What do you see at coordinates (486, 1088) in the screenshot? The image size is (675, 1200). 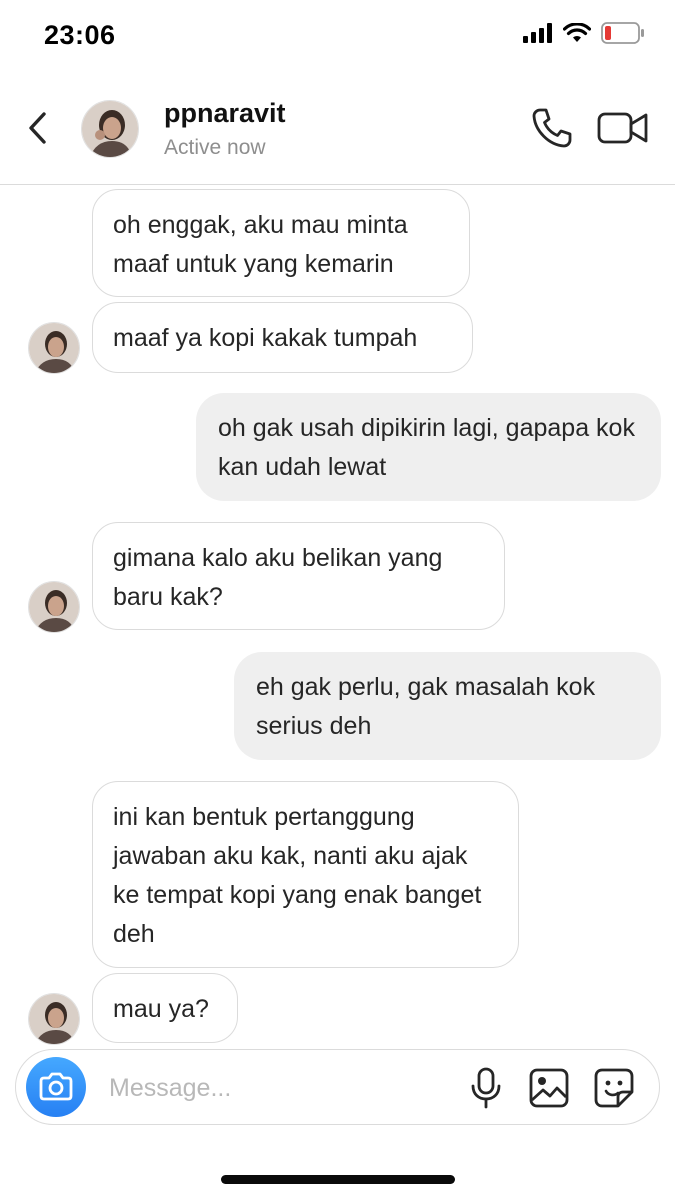 I see `microphone-icon` at bounding box center [486, 1088].